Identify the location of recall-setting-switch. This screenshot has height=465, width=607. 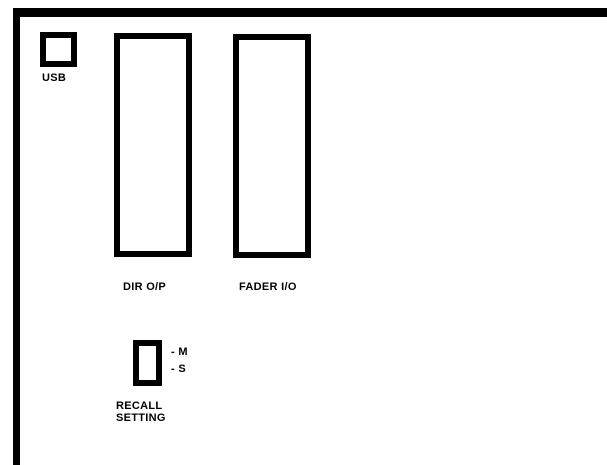
(147, 363).